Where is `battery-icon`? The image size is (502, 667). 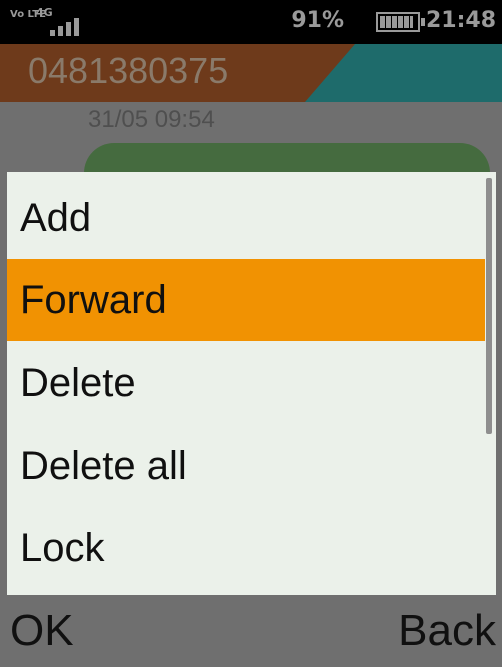
battery-icon is located at coordinates (400, 22).